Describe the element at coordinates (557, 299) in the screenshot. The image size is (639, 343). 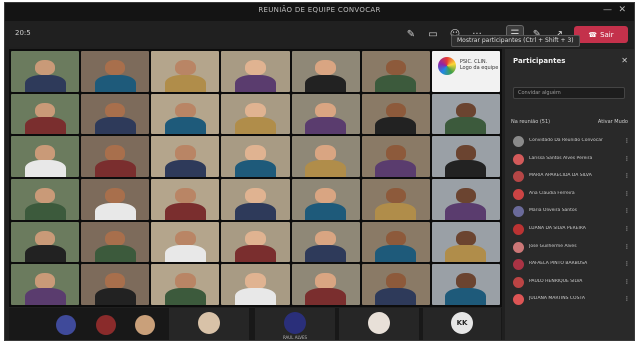
I see `participant-name: JULIANA MARTINS COSTA` at that location.